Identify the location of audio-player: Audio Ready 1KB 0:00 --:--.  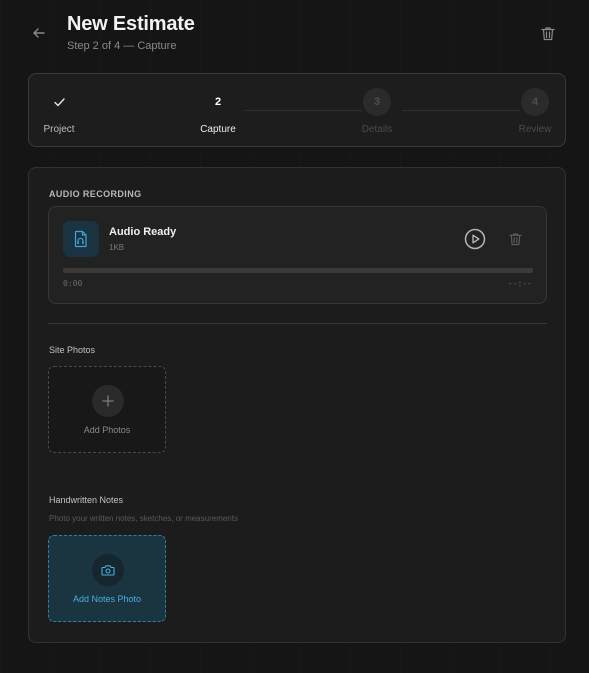
(297, 255).